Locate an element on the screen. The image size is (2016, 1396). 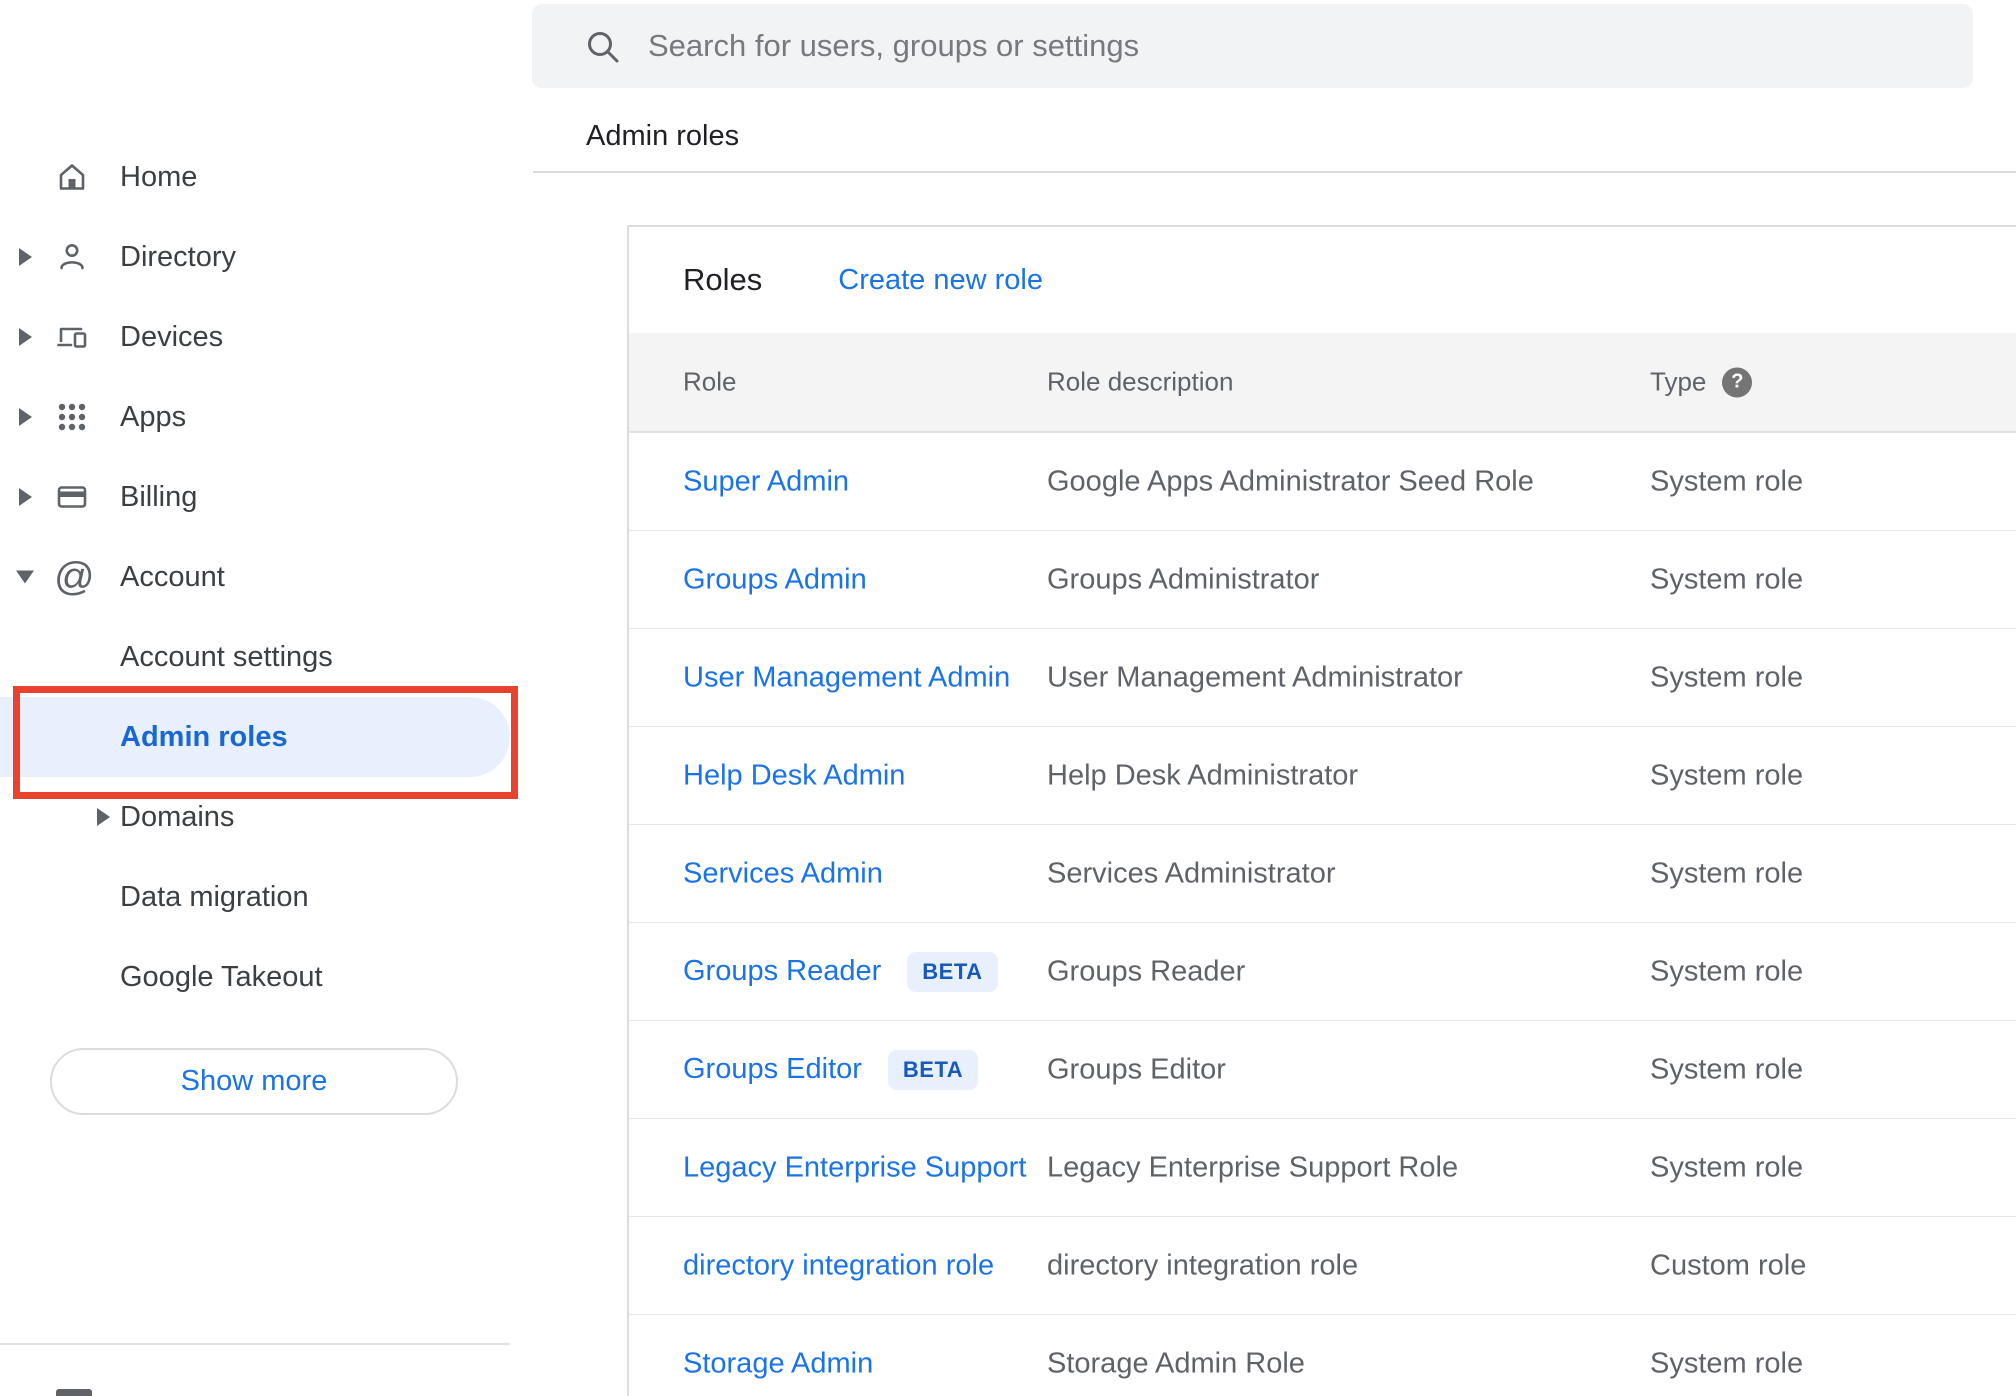
clipped-bottom-icon is located at coordinates (74, 1392).